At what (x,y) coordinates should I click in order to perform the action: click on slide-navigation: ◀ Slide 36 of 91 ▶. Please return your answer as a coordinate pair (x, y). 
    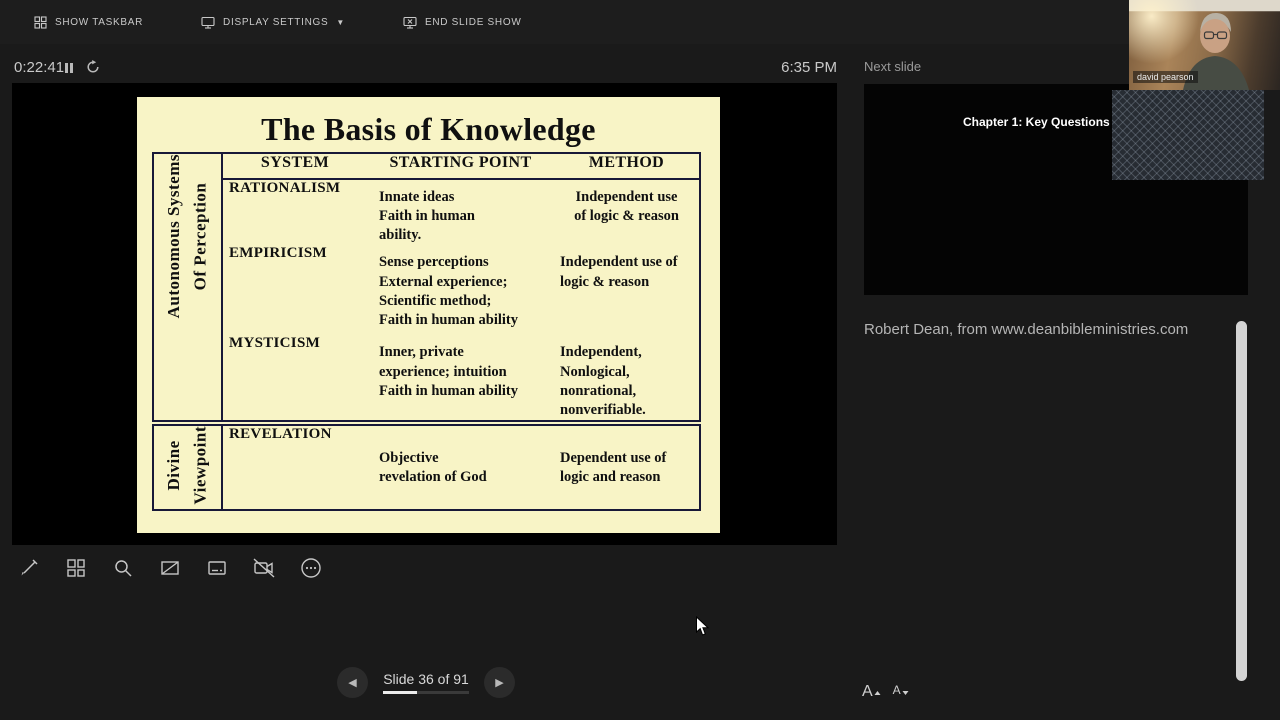
    Looking at the image, I should click on (426, 682).